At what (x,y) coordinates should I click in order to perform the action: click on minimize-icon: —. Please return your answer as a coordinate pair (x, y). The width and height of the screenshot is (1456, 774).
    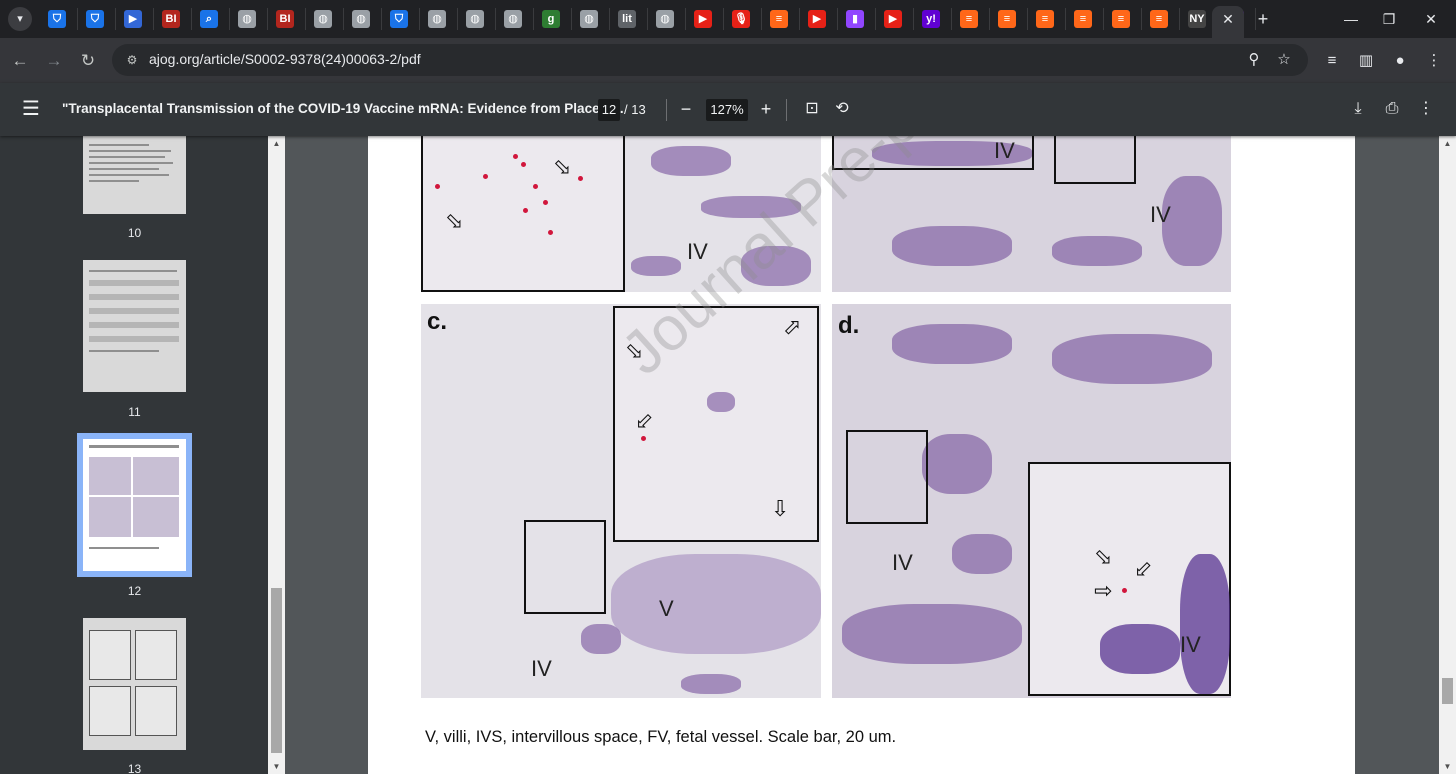
    Looking at the image, I should click on (1351, 19).